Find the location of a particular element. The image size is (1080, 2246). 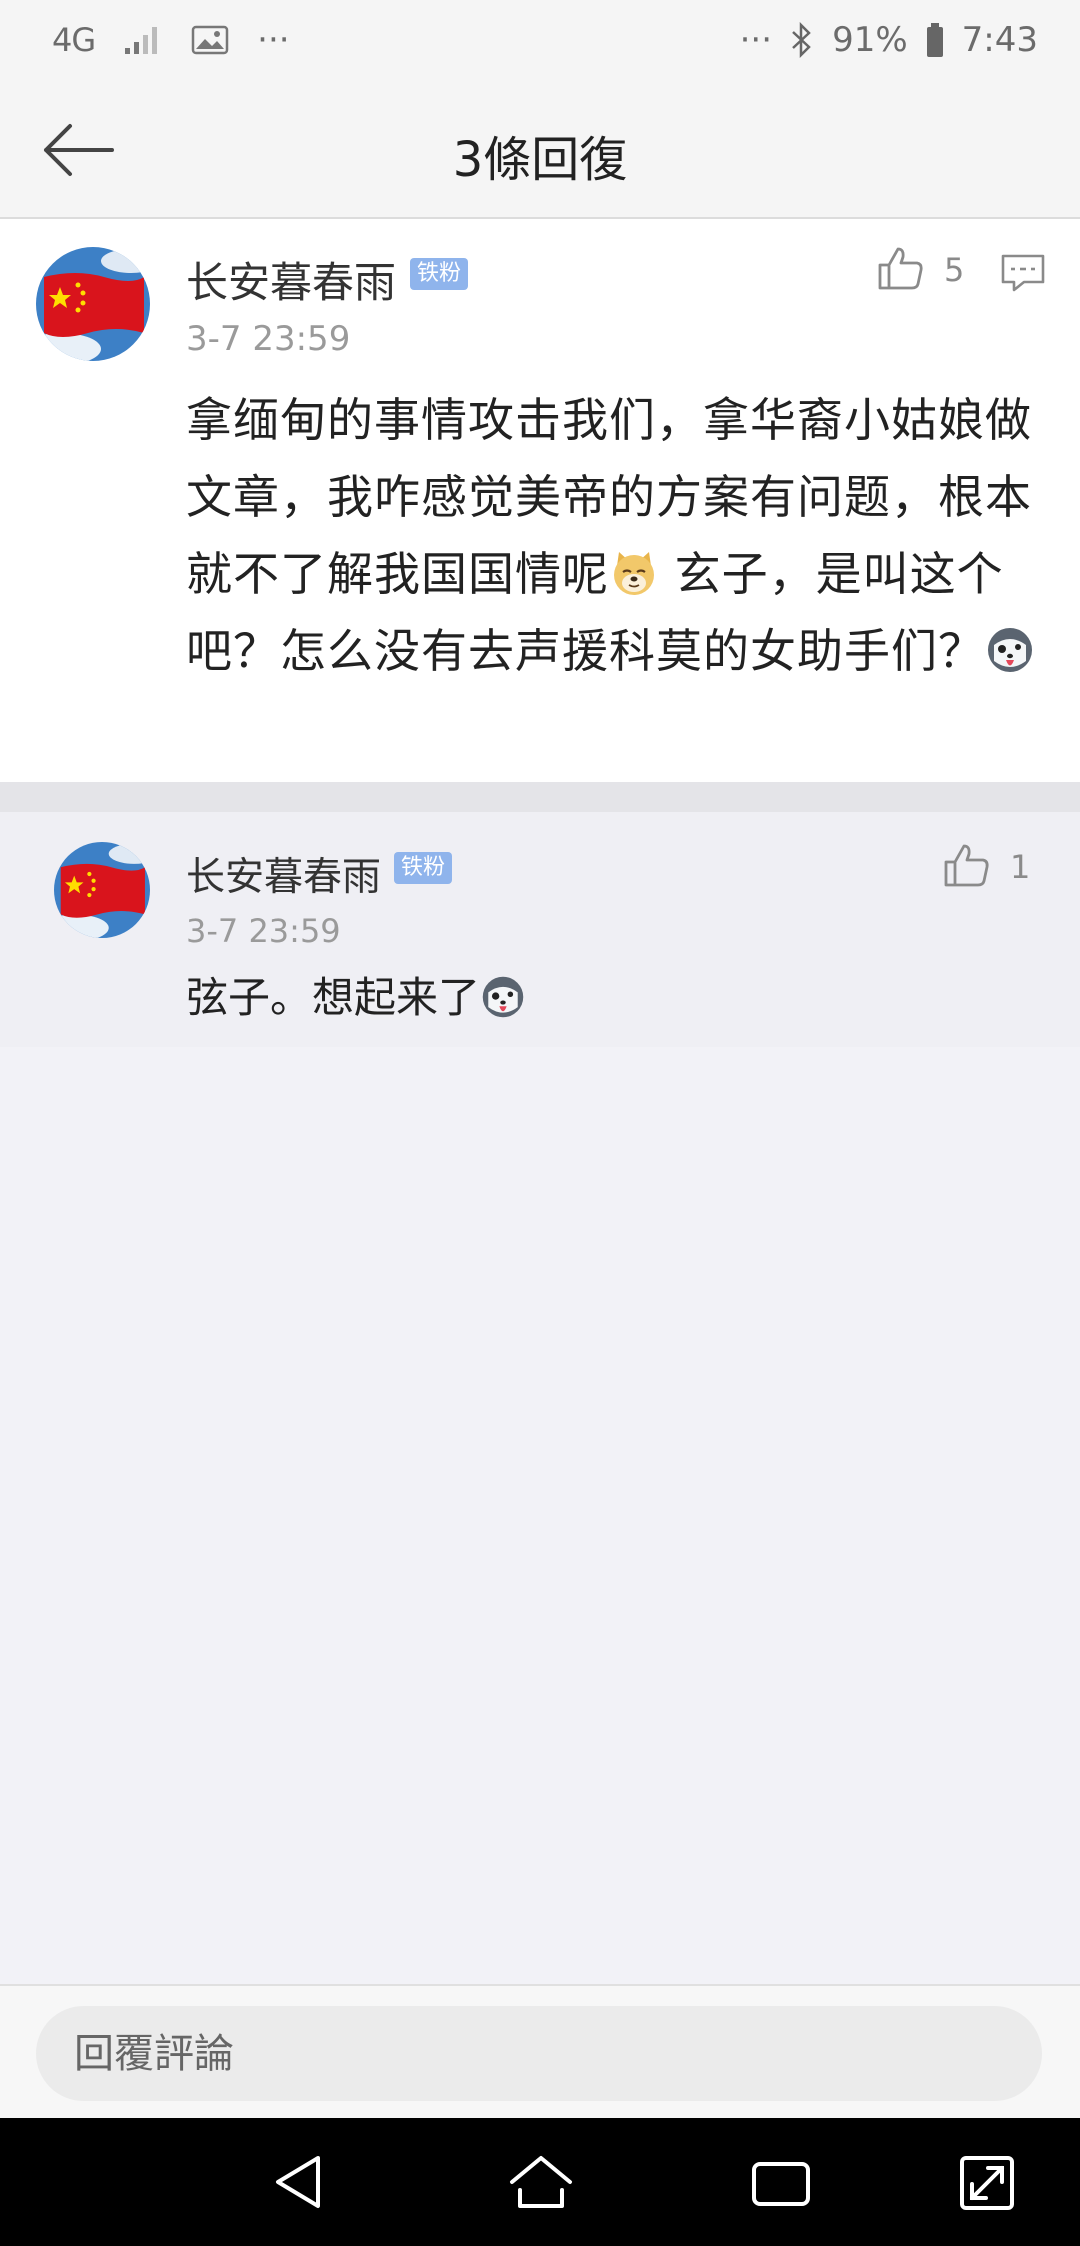

reply-item: 长安暮春雨 铁粉 3-7 23:59 1 弦子。想起来了 is located at coordinates (540, 929).